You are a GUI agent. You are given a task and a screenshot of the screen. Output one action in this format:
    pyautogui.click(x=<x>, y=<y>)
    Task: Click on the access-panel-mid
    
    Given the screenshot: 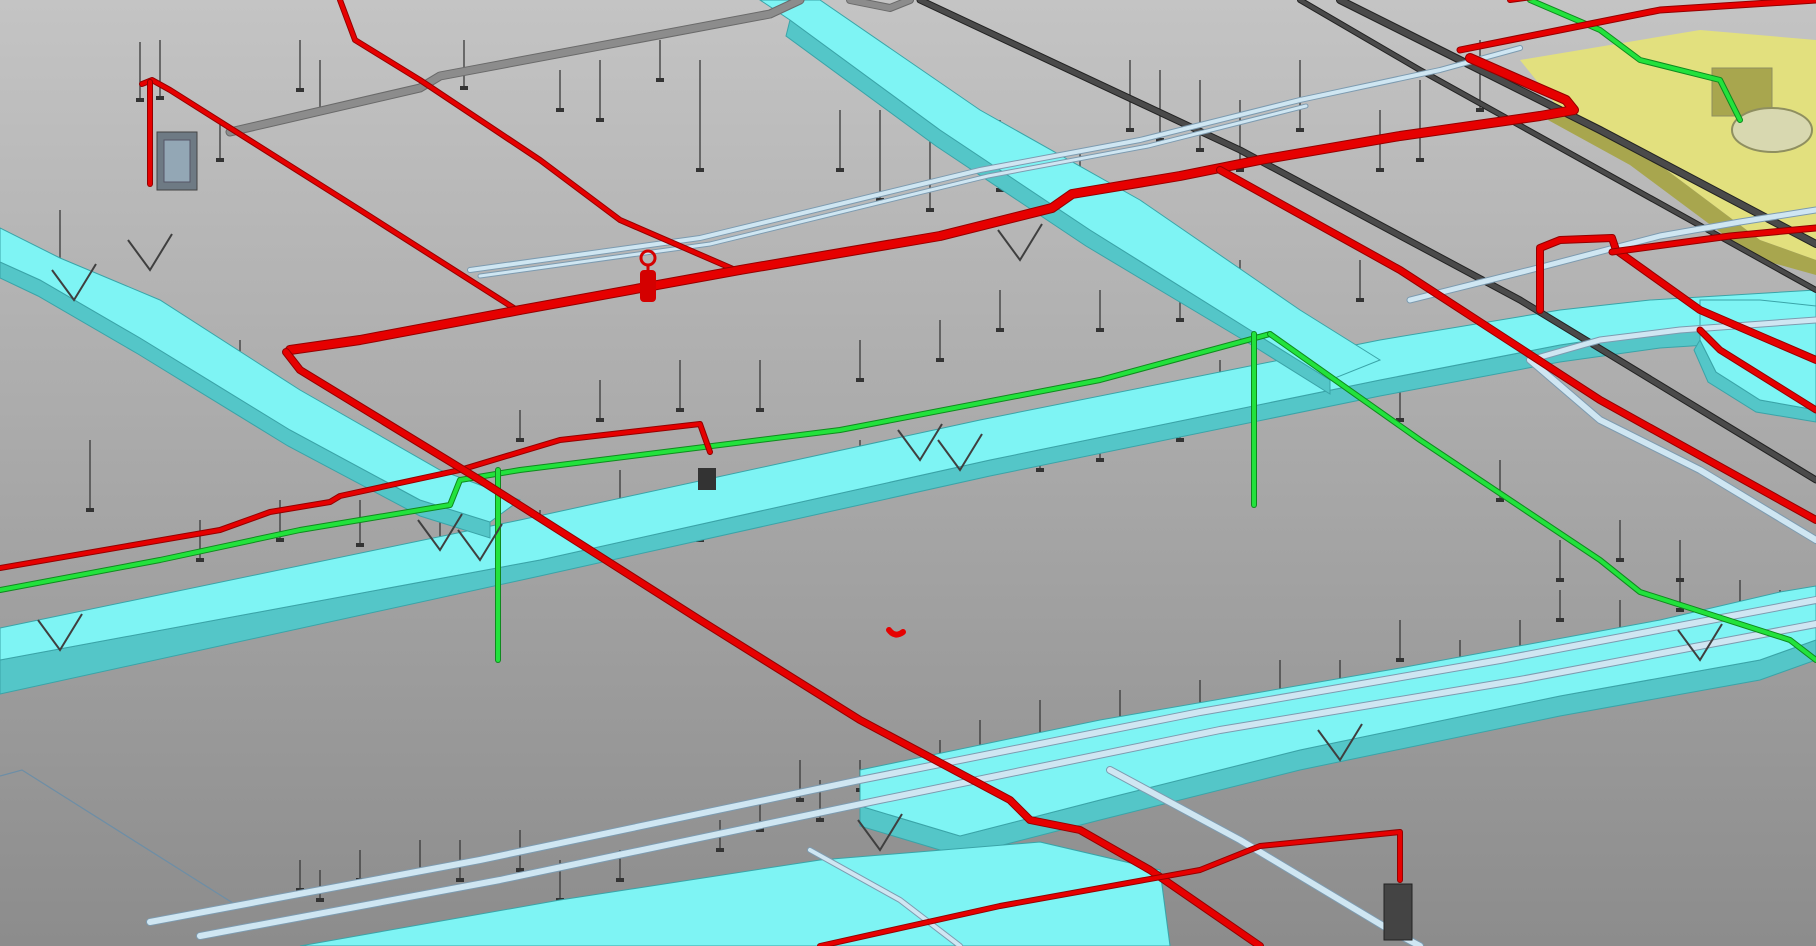 What is the action you would take?
    pyautogui.click(x=707, y=479)
    